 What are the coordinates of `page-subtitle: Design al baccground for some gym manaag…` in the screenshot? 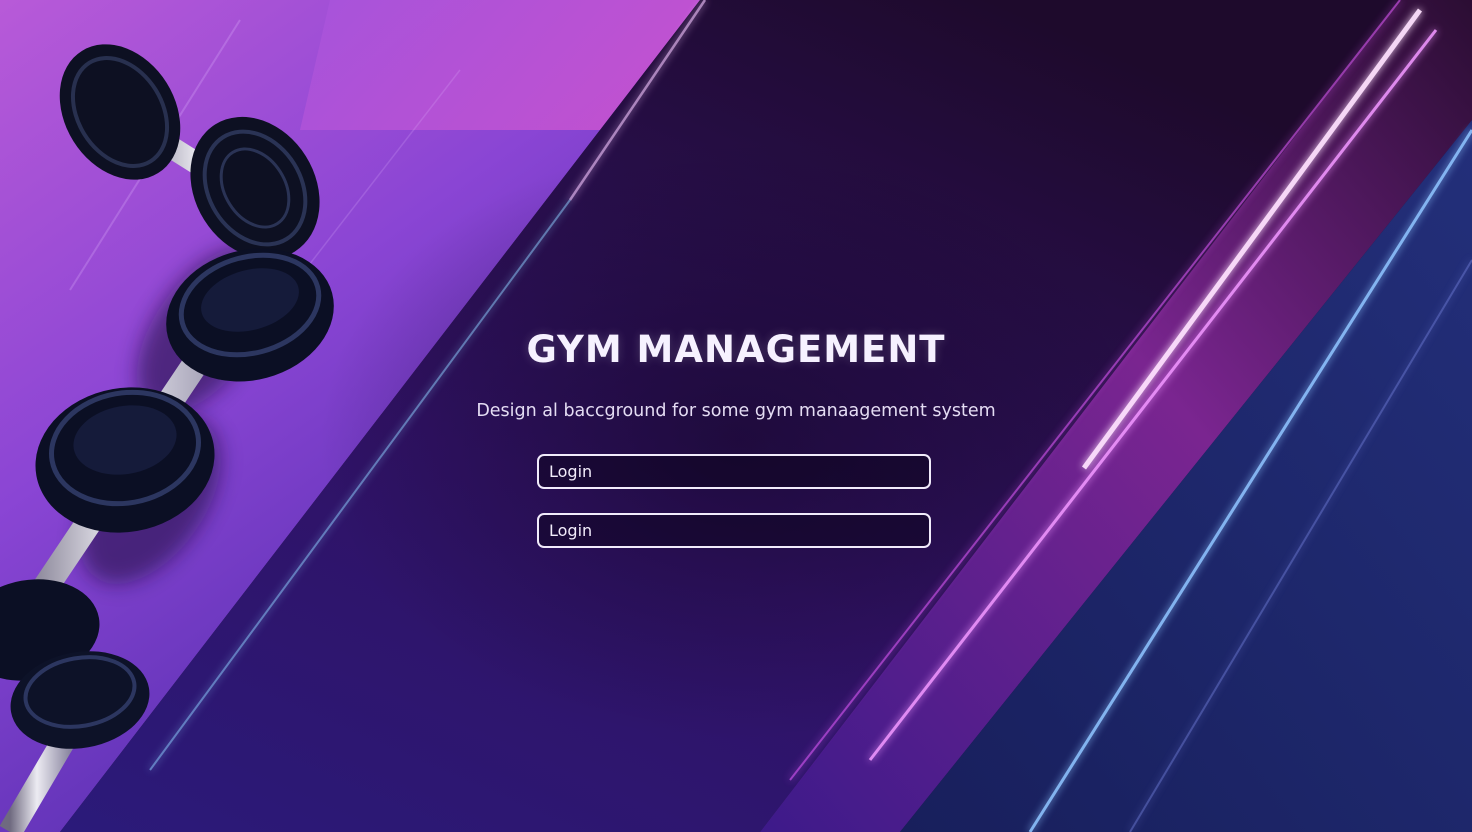 It's located at (736, 411).